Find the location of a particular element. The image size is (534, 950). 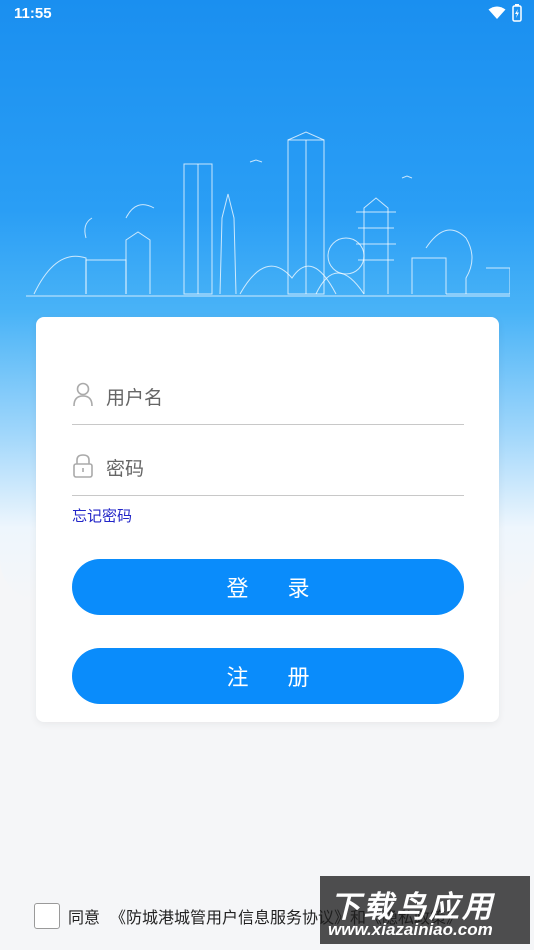

forgot-password-link: 忘记密码 is located at coordinates (102, 515).